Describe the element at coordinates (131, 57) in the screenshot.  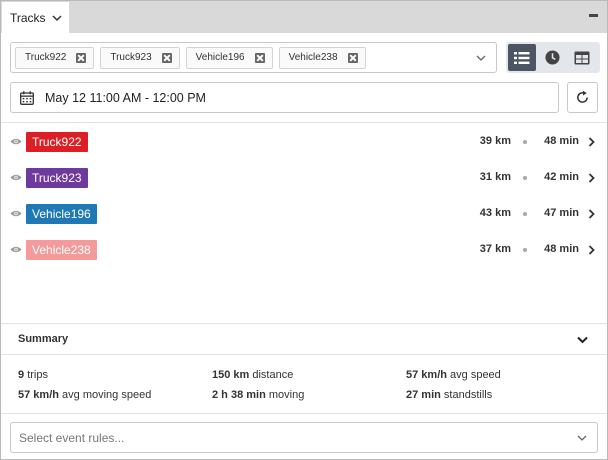
I see `filter-tag-label: Truck923` at that location.